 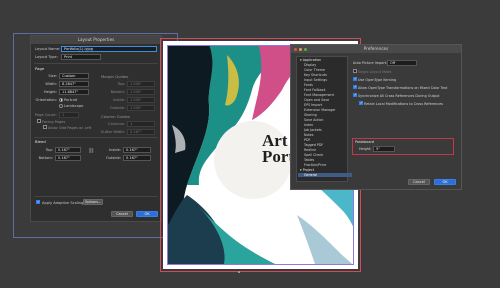 I want to click on sidebar-item: Save Action, so click(x=313, y=120).